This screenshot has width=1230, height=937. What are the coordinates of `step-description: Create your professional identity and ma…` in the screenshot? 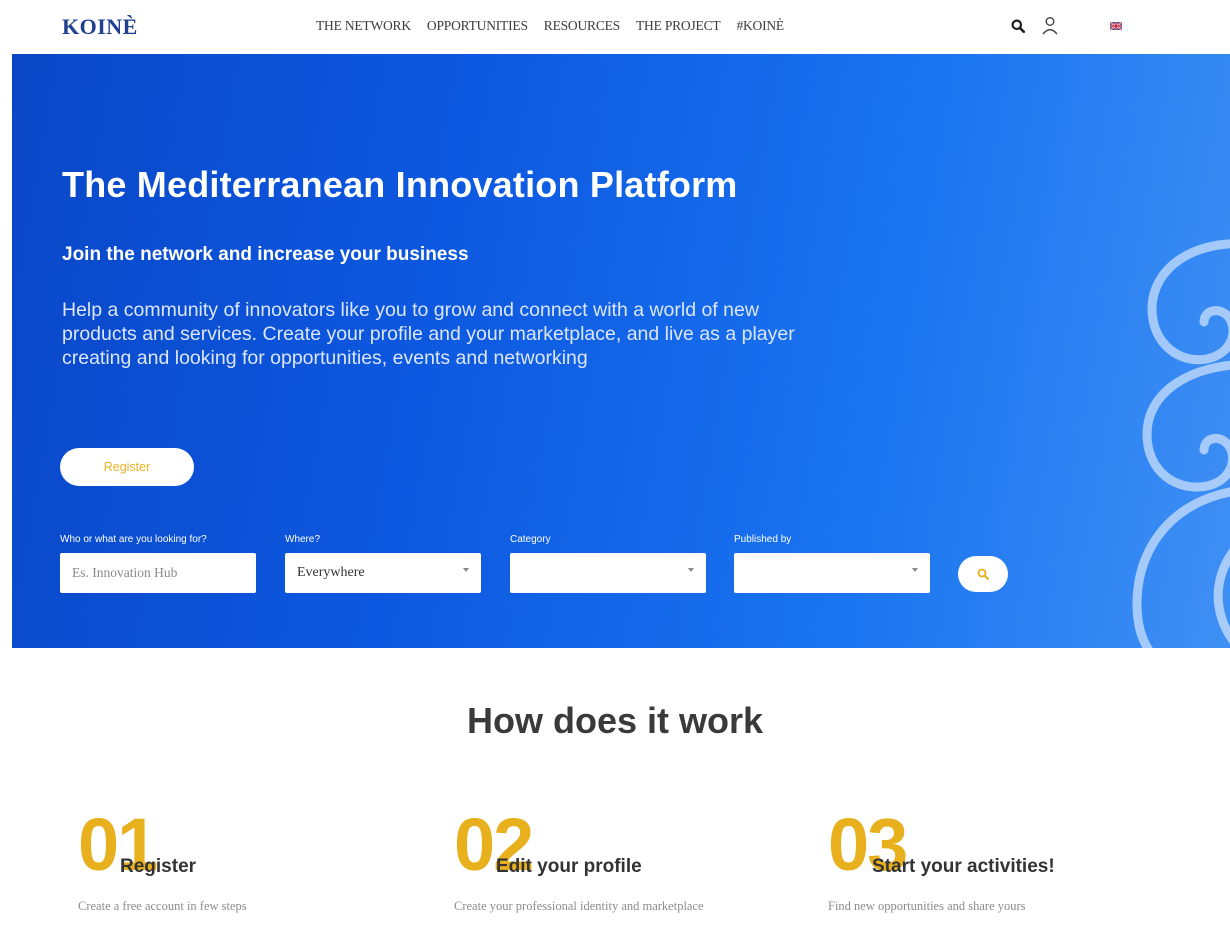 It's located at (579, 906).